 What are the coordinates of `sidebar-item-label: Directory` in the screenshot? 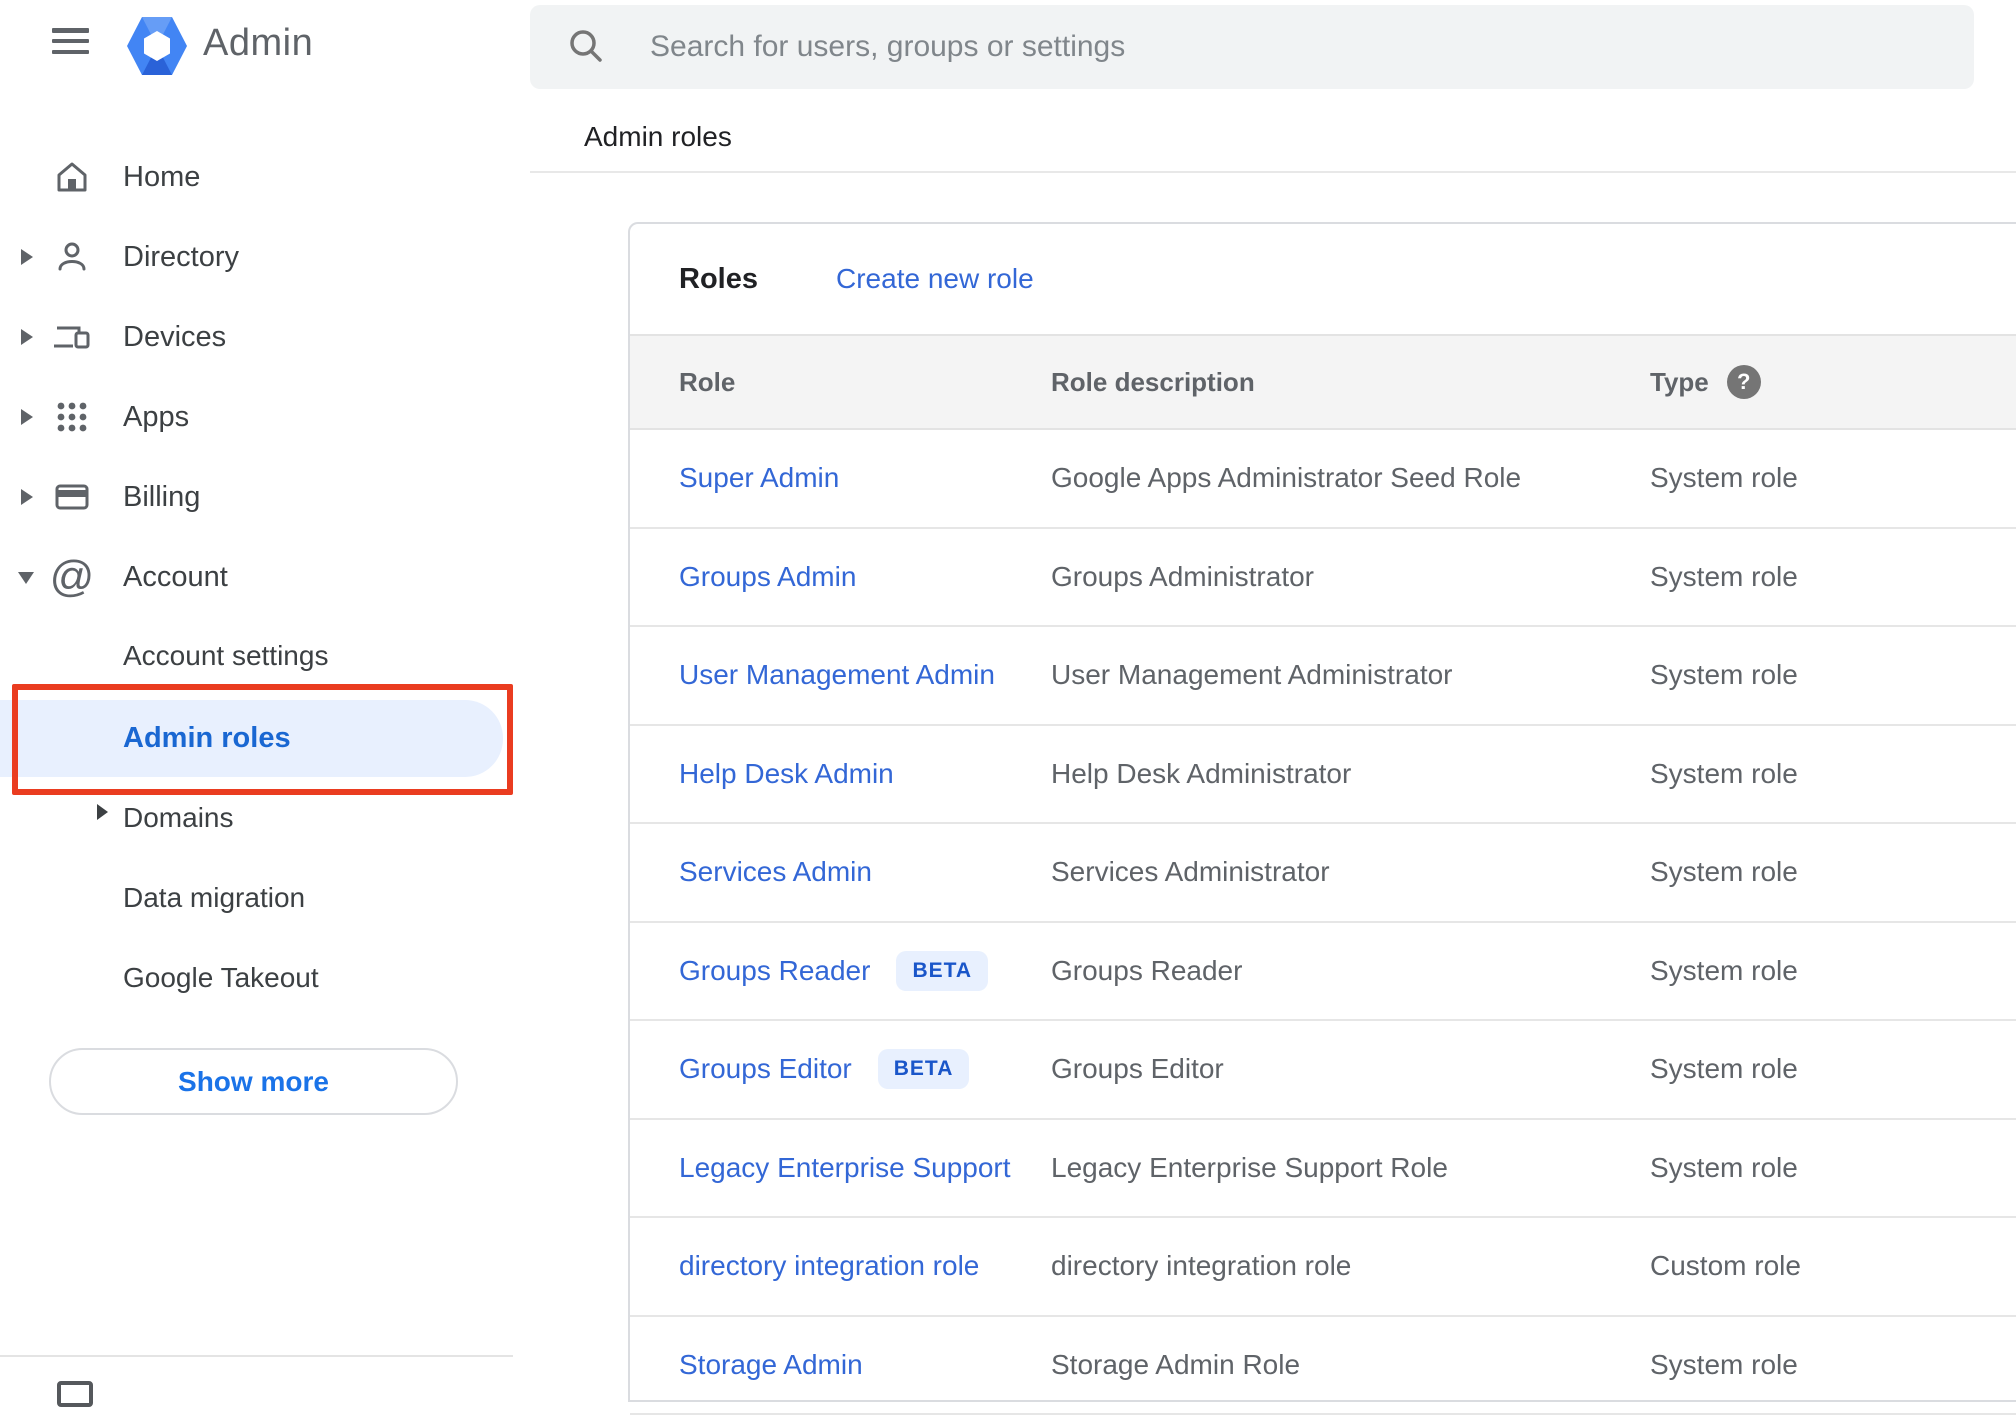 It's located at (181, 257).